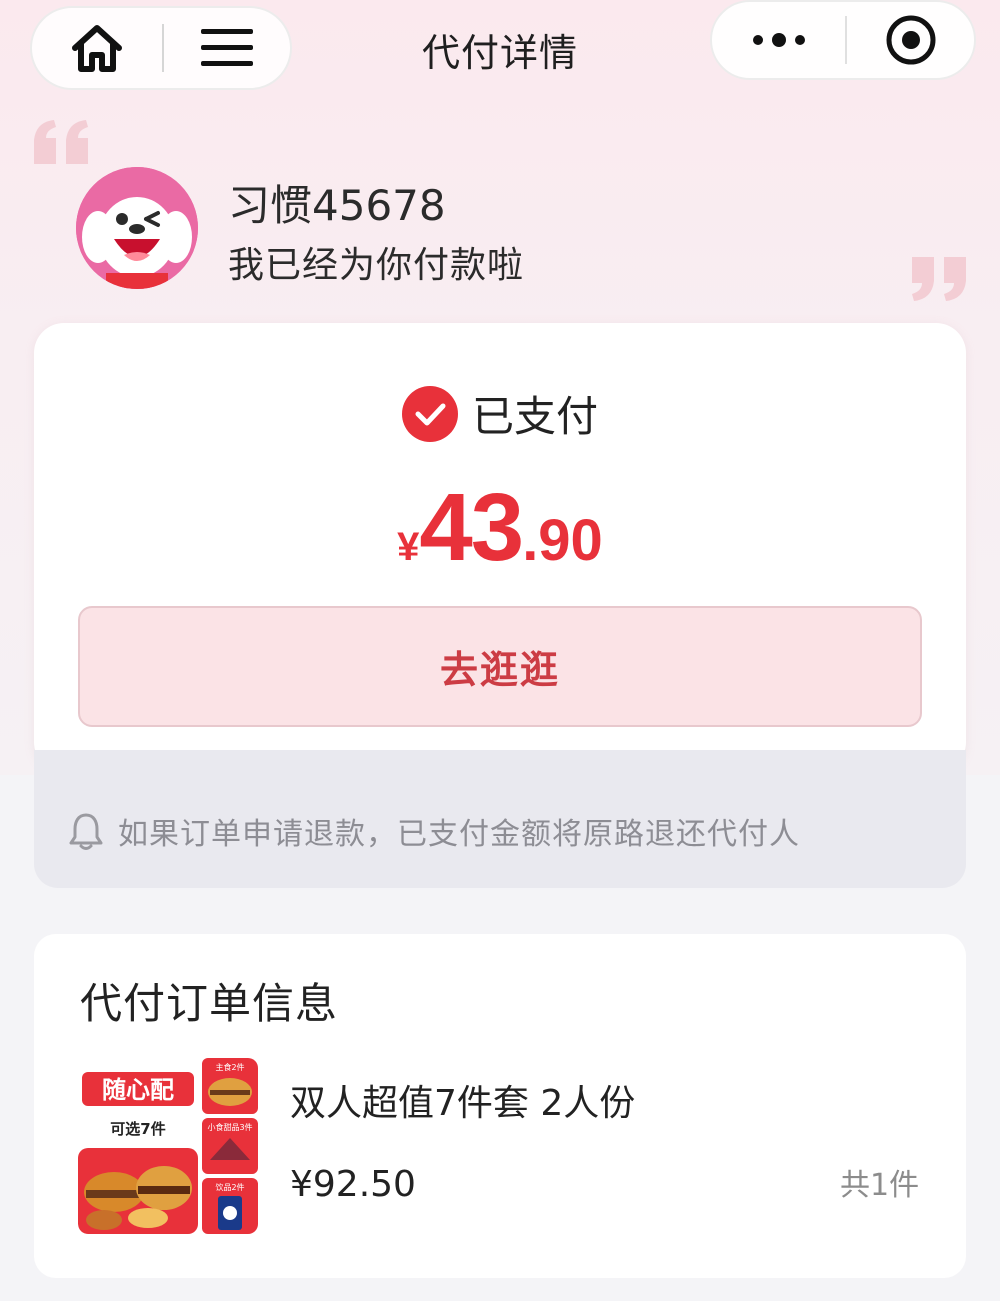  What do you see at coordinates (500, 666) in the screenshot?
I see `go-shopping-button: 去逛逛` at bounding box center [500, 666].